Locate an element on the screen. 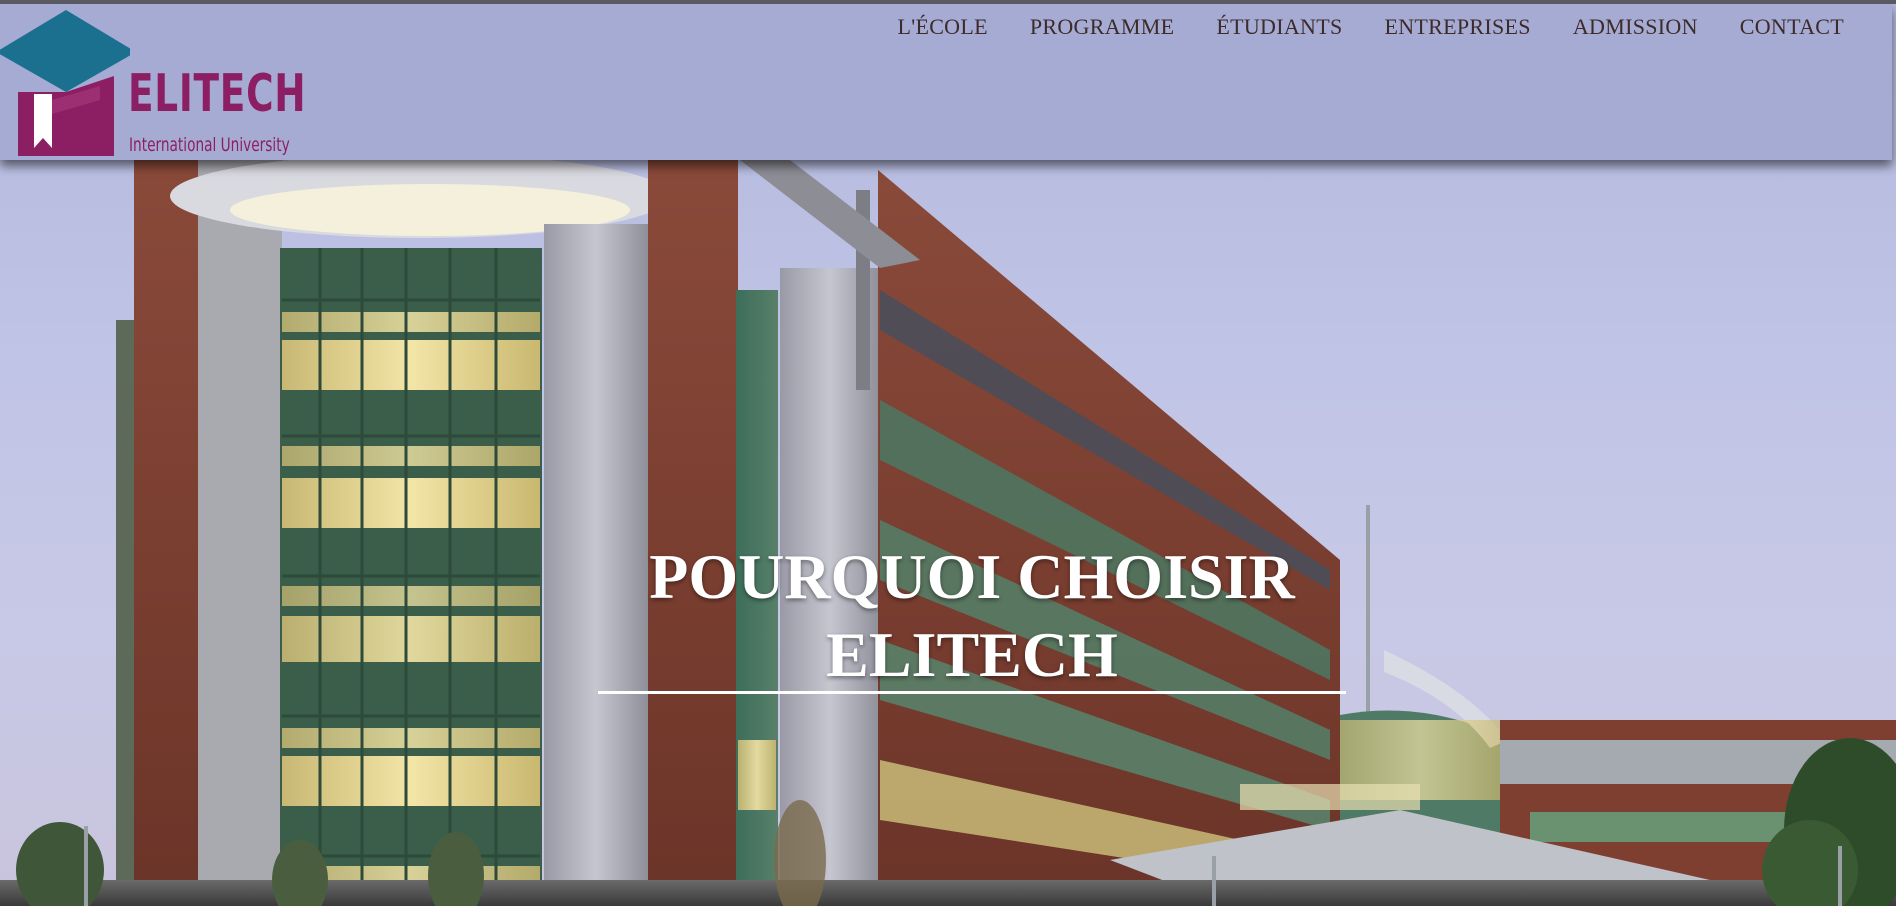 Image resolution: width=1896 pixels, height=906 pixels. brand-logo: ELITECH International University is located at coordinates (153, 82).